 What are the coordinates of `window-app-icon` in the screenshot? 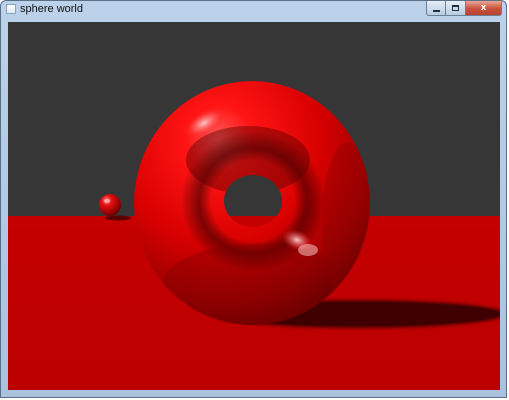 It's located at (11, 9).